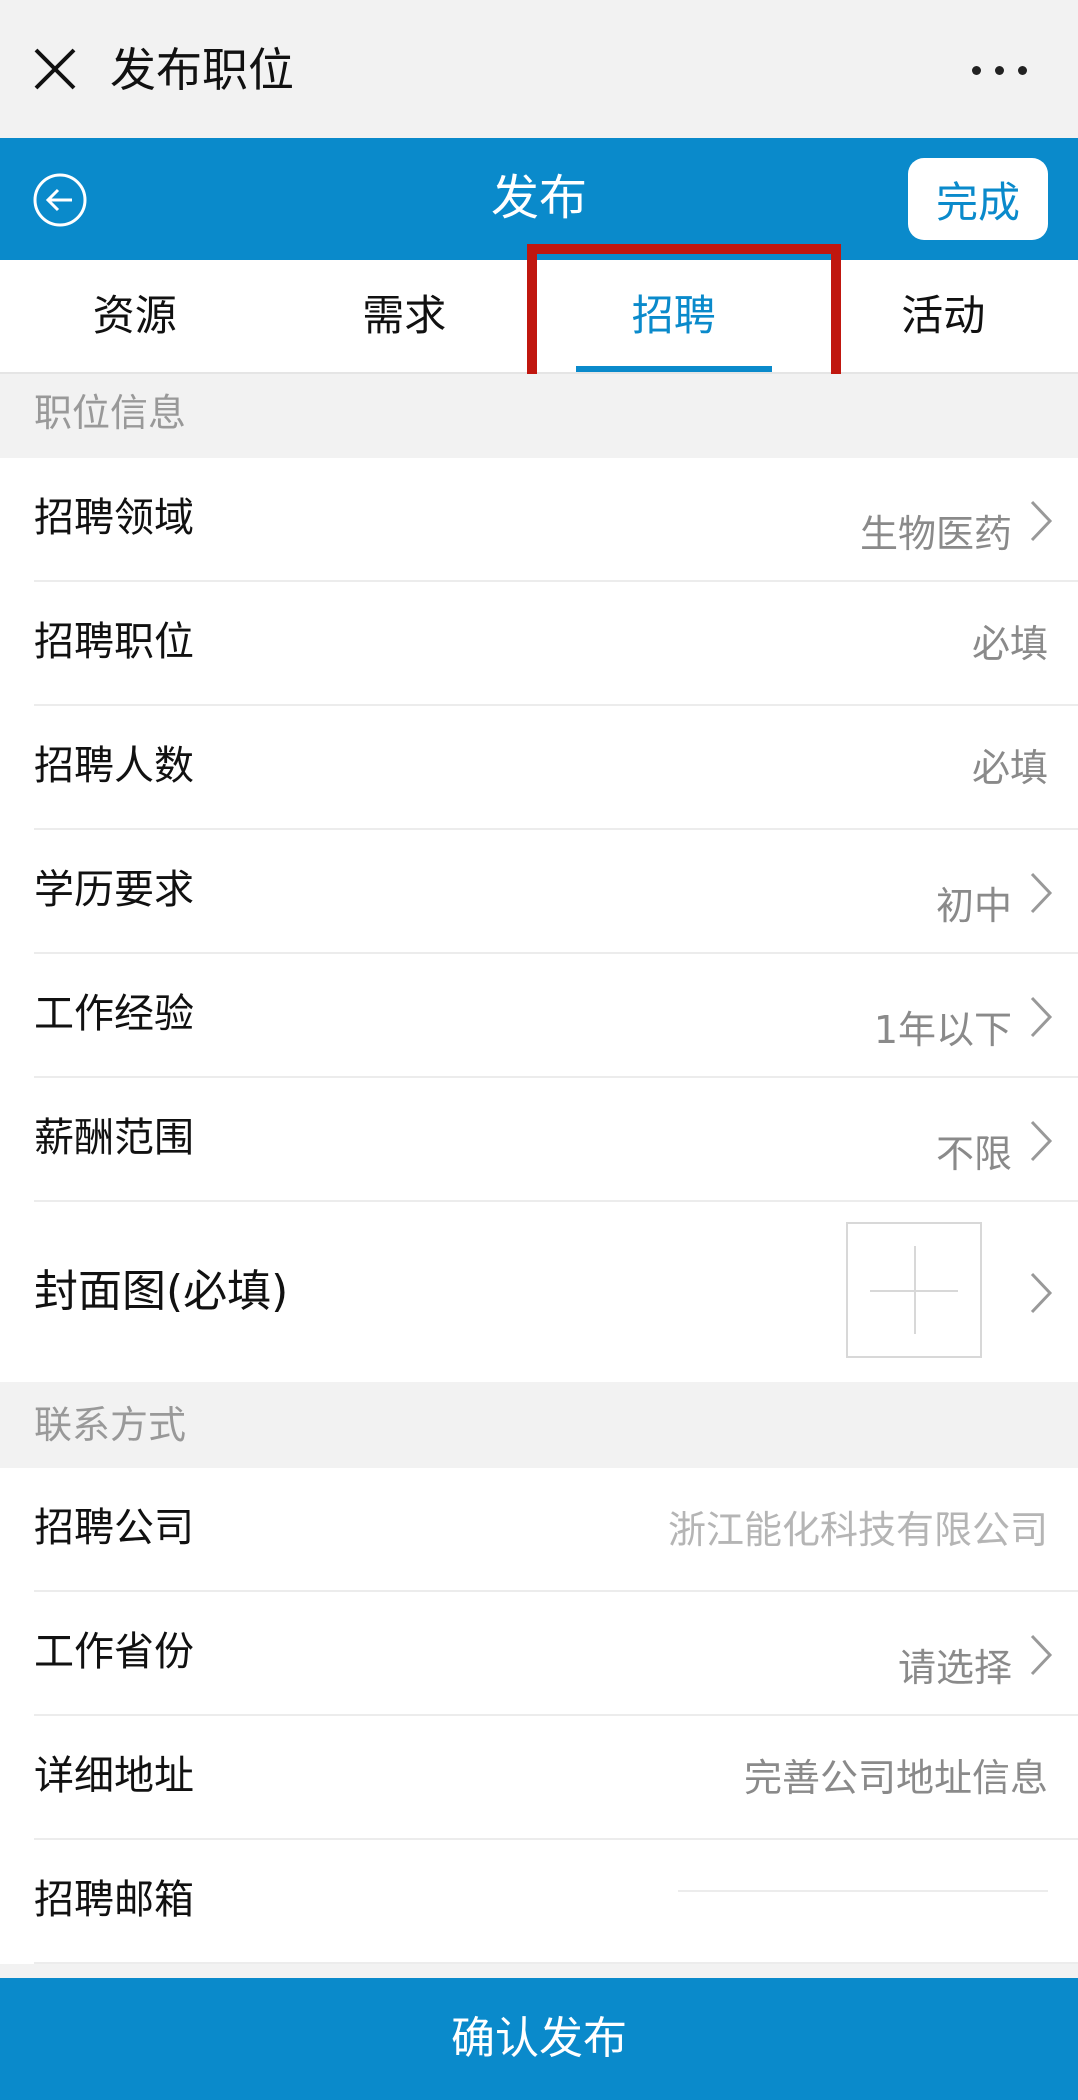 The width and height of the screenshot is (1078, 2100). Describe the element at coordinates (114, 1528) in the screenshot. I see `row-label: 招聘公司` at that location.